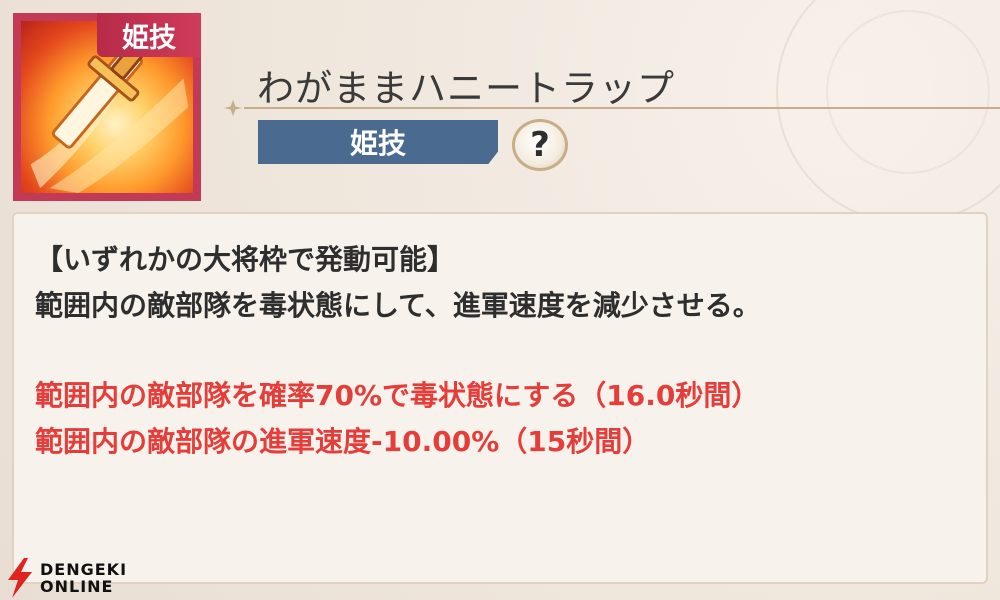 The image size is (1000, 600). Describe the element at coordinates (149, 35) in the screenshot. I see `skill-category-tag: 姫技` at that location.